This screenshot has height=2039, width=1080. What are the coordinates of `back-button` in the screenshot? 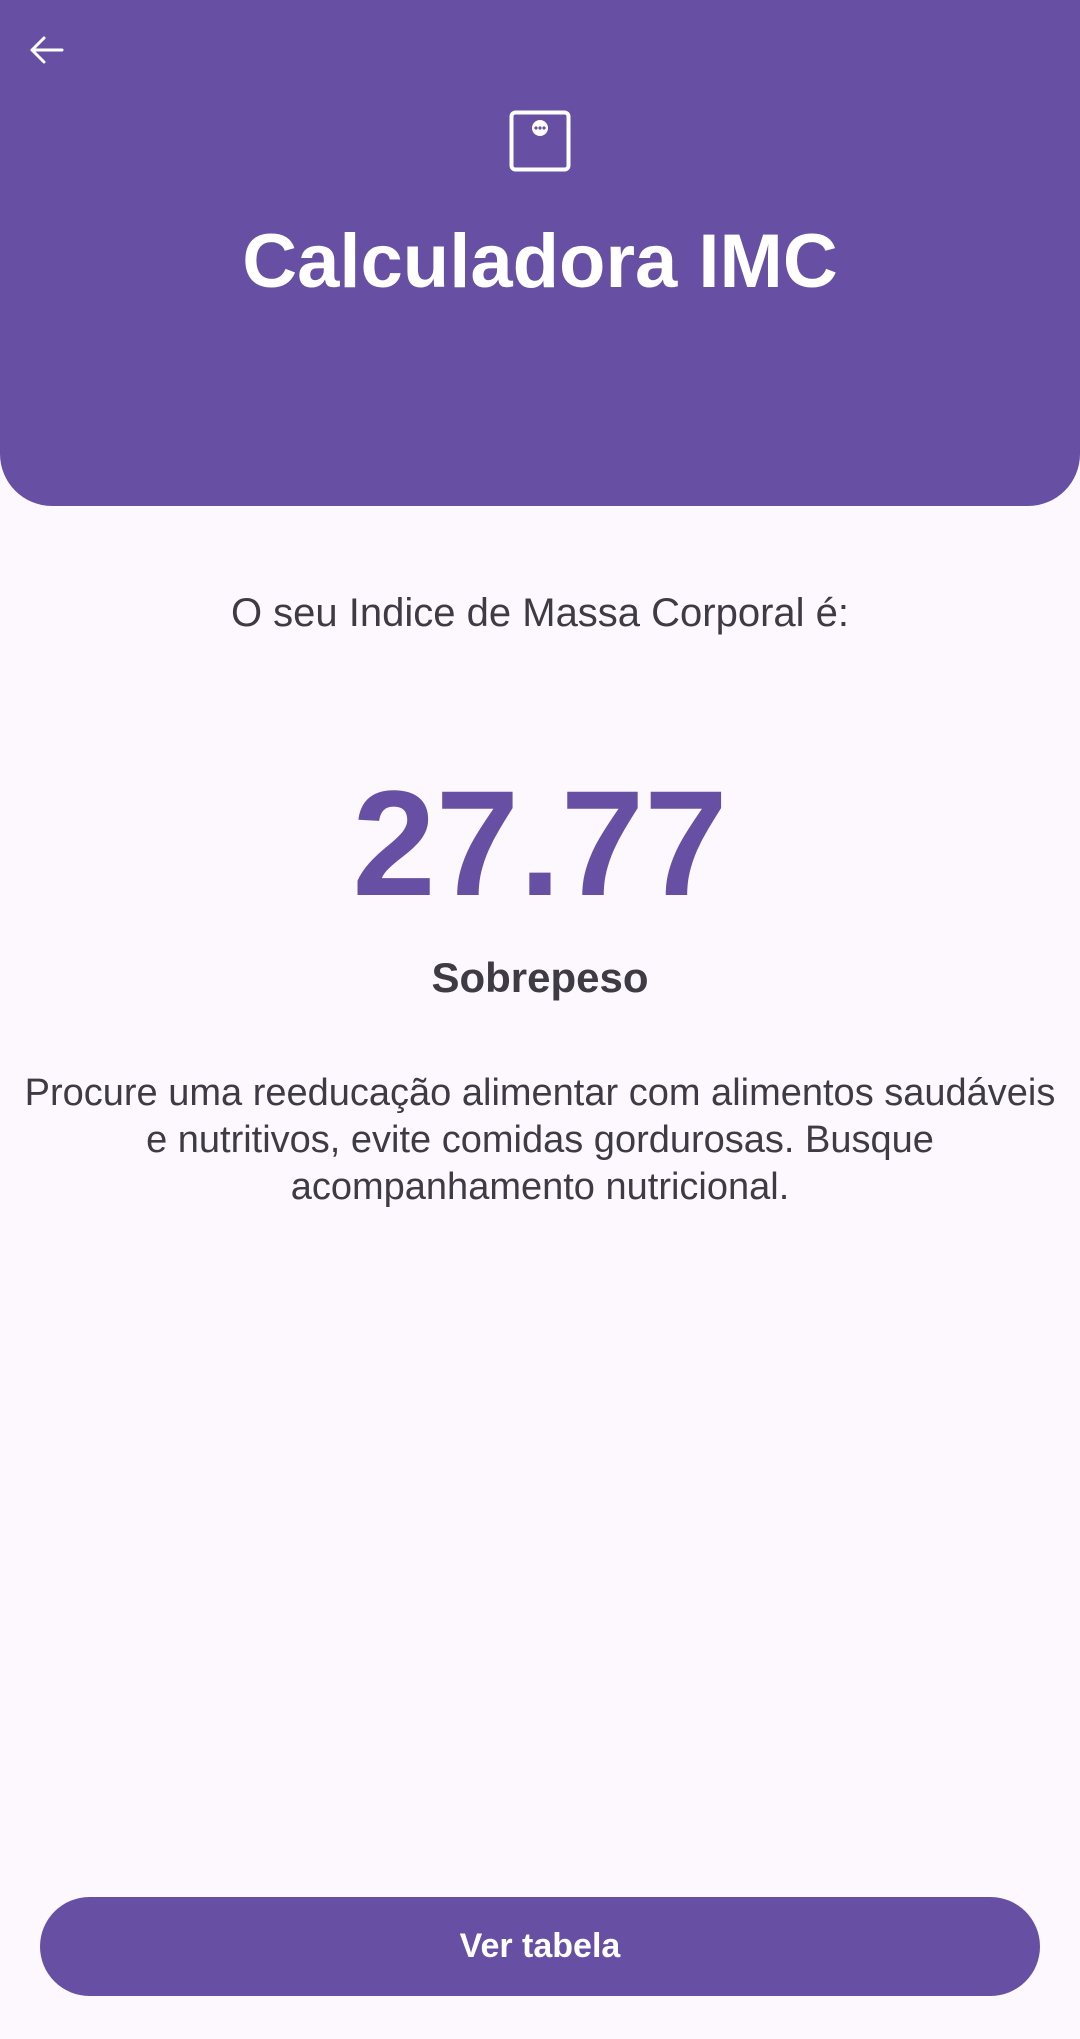 It's located at (46, 50).